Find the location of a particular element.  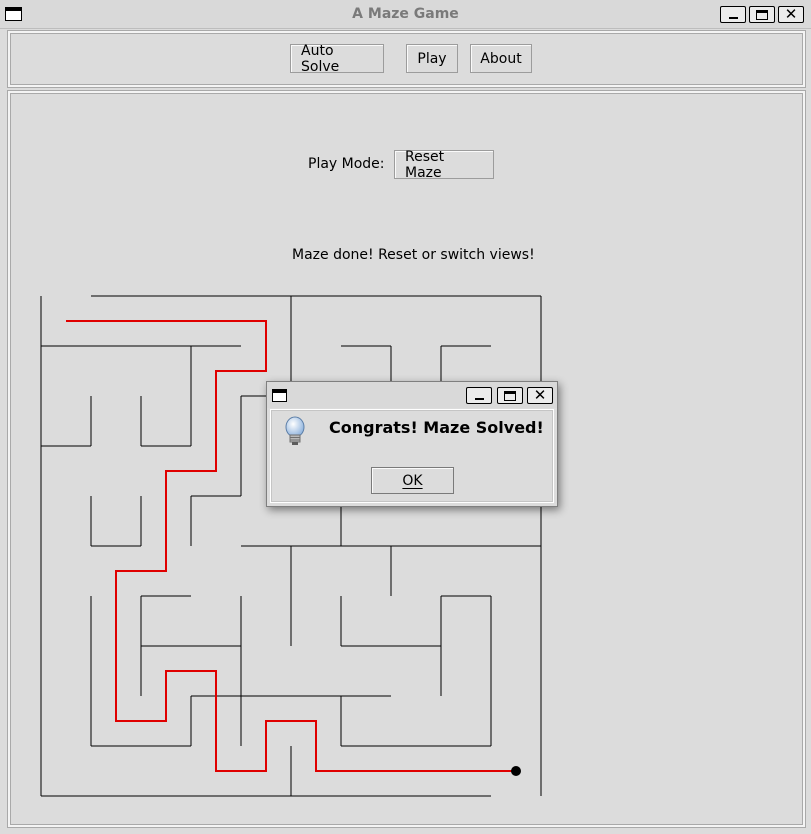

lightbulb-icon is located at coordinates (295, 430).